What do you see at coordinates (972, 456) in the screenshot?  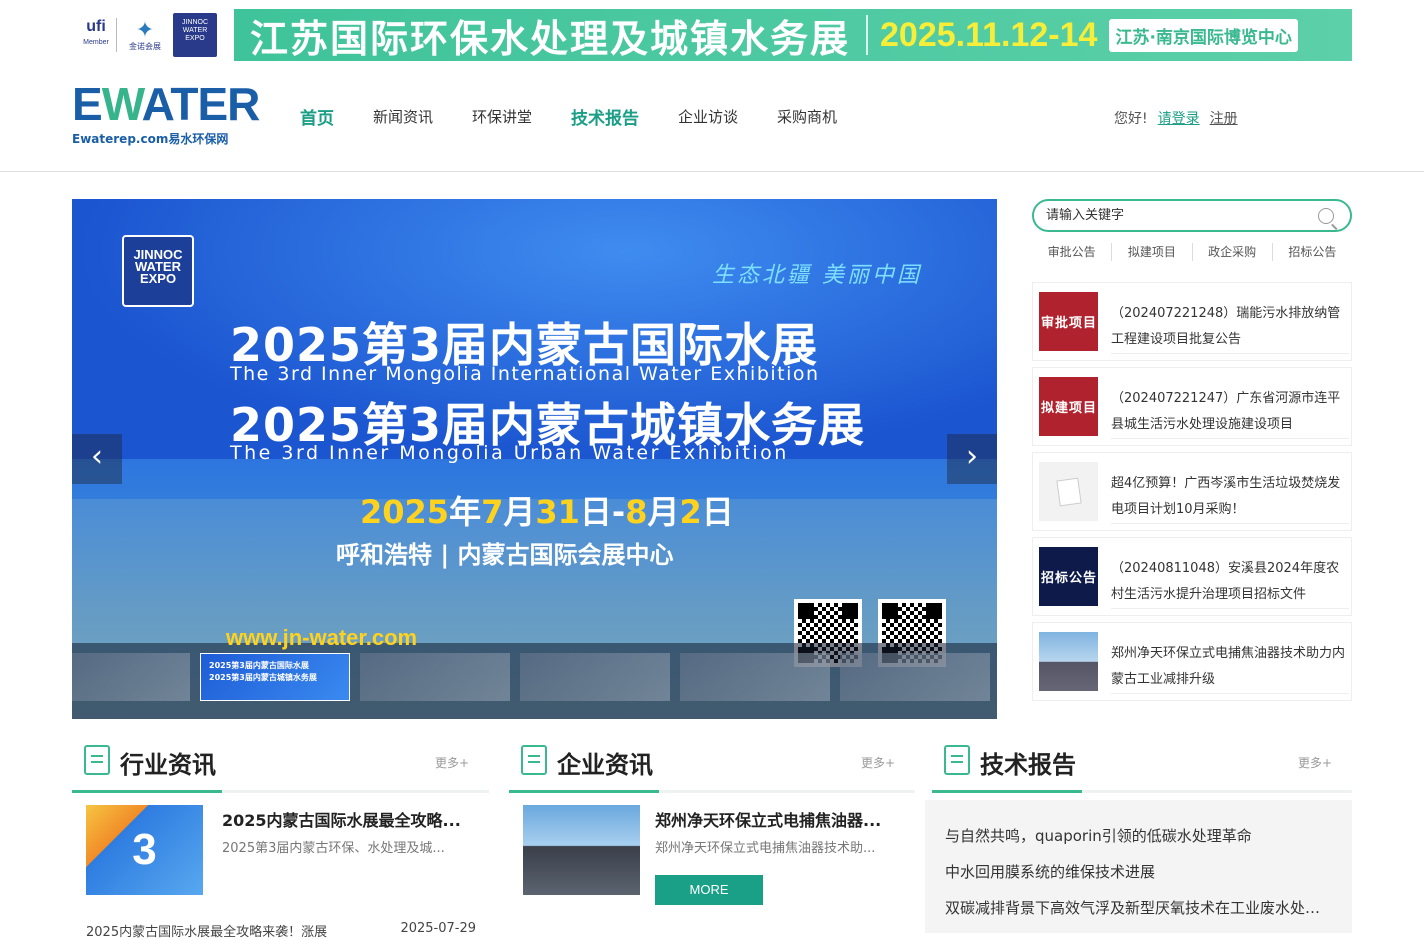 I see `chevron-right-icon: ›` at bounding box center [972, 456].